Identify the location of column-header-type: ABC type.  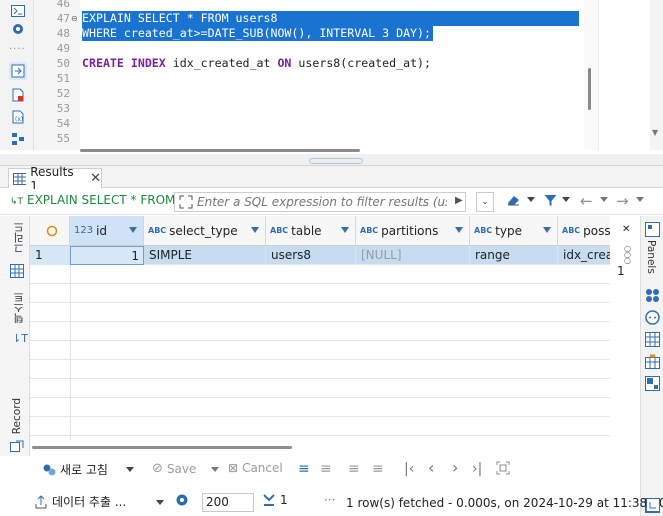
(514, 231).